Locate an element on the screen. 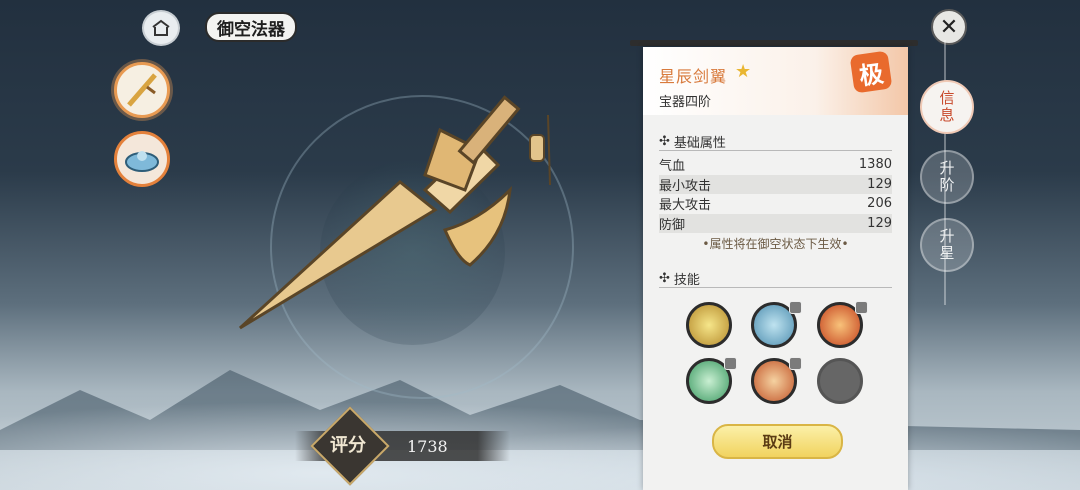 This screenshot has height=490, width=1080. attr-label: 最大攻击 is located at coordinates (685, 205).